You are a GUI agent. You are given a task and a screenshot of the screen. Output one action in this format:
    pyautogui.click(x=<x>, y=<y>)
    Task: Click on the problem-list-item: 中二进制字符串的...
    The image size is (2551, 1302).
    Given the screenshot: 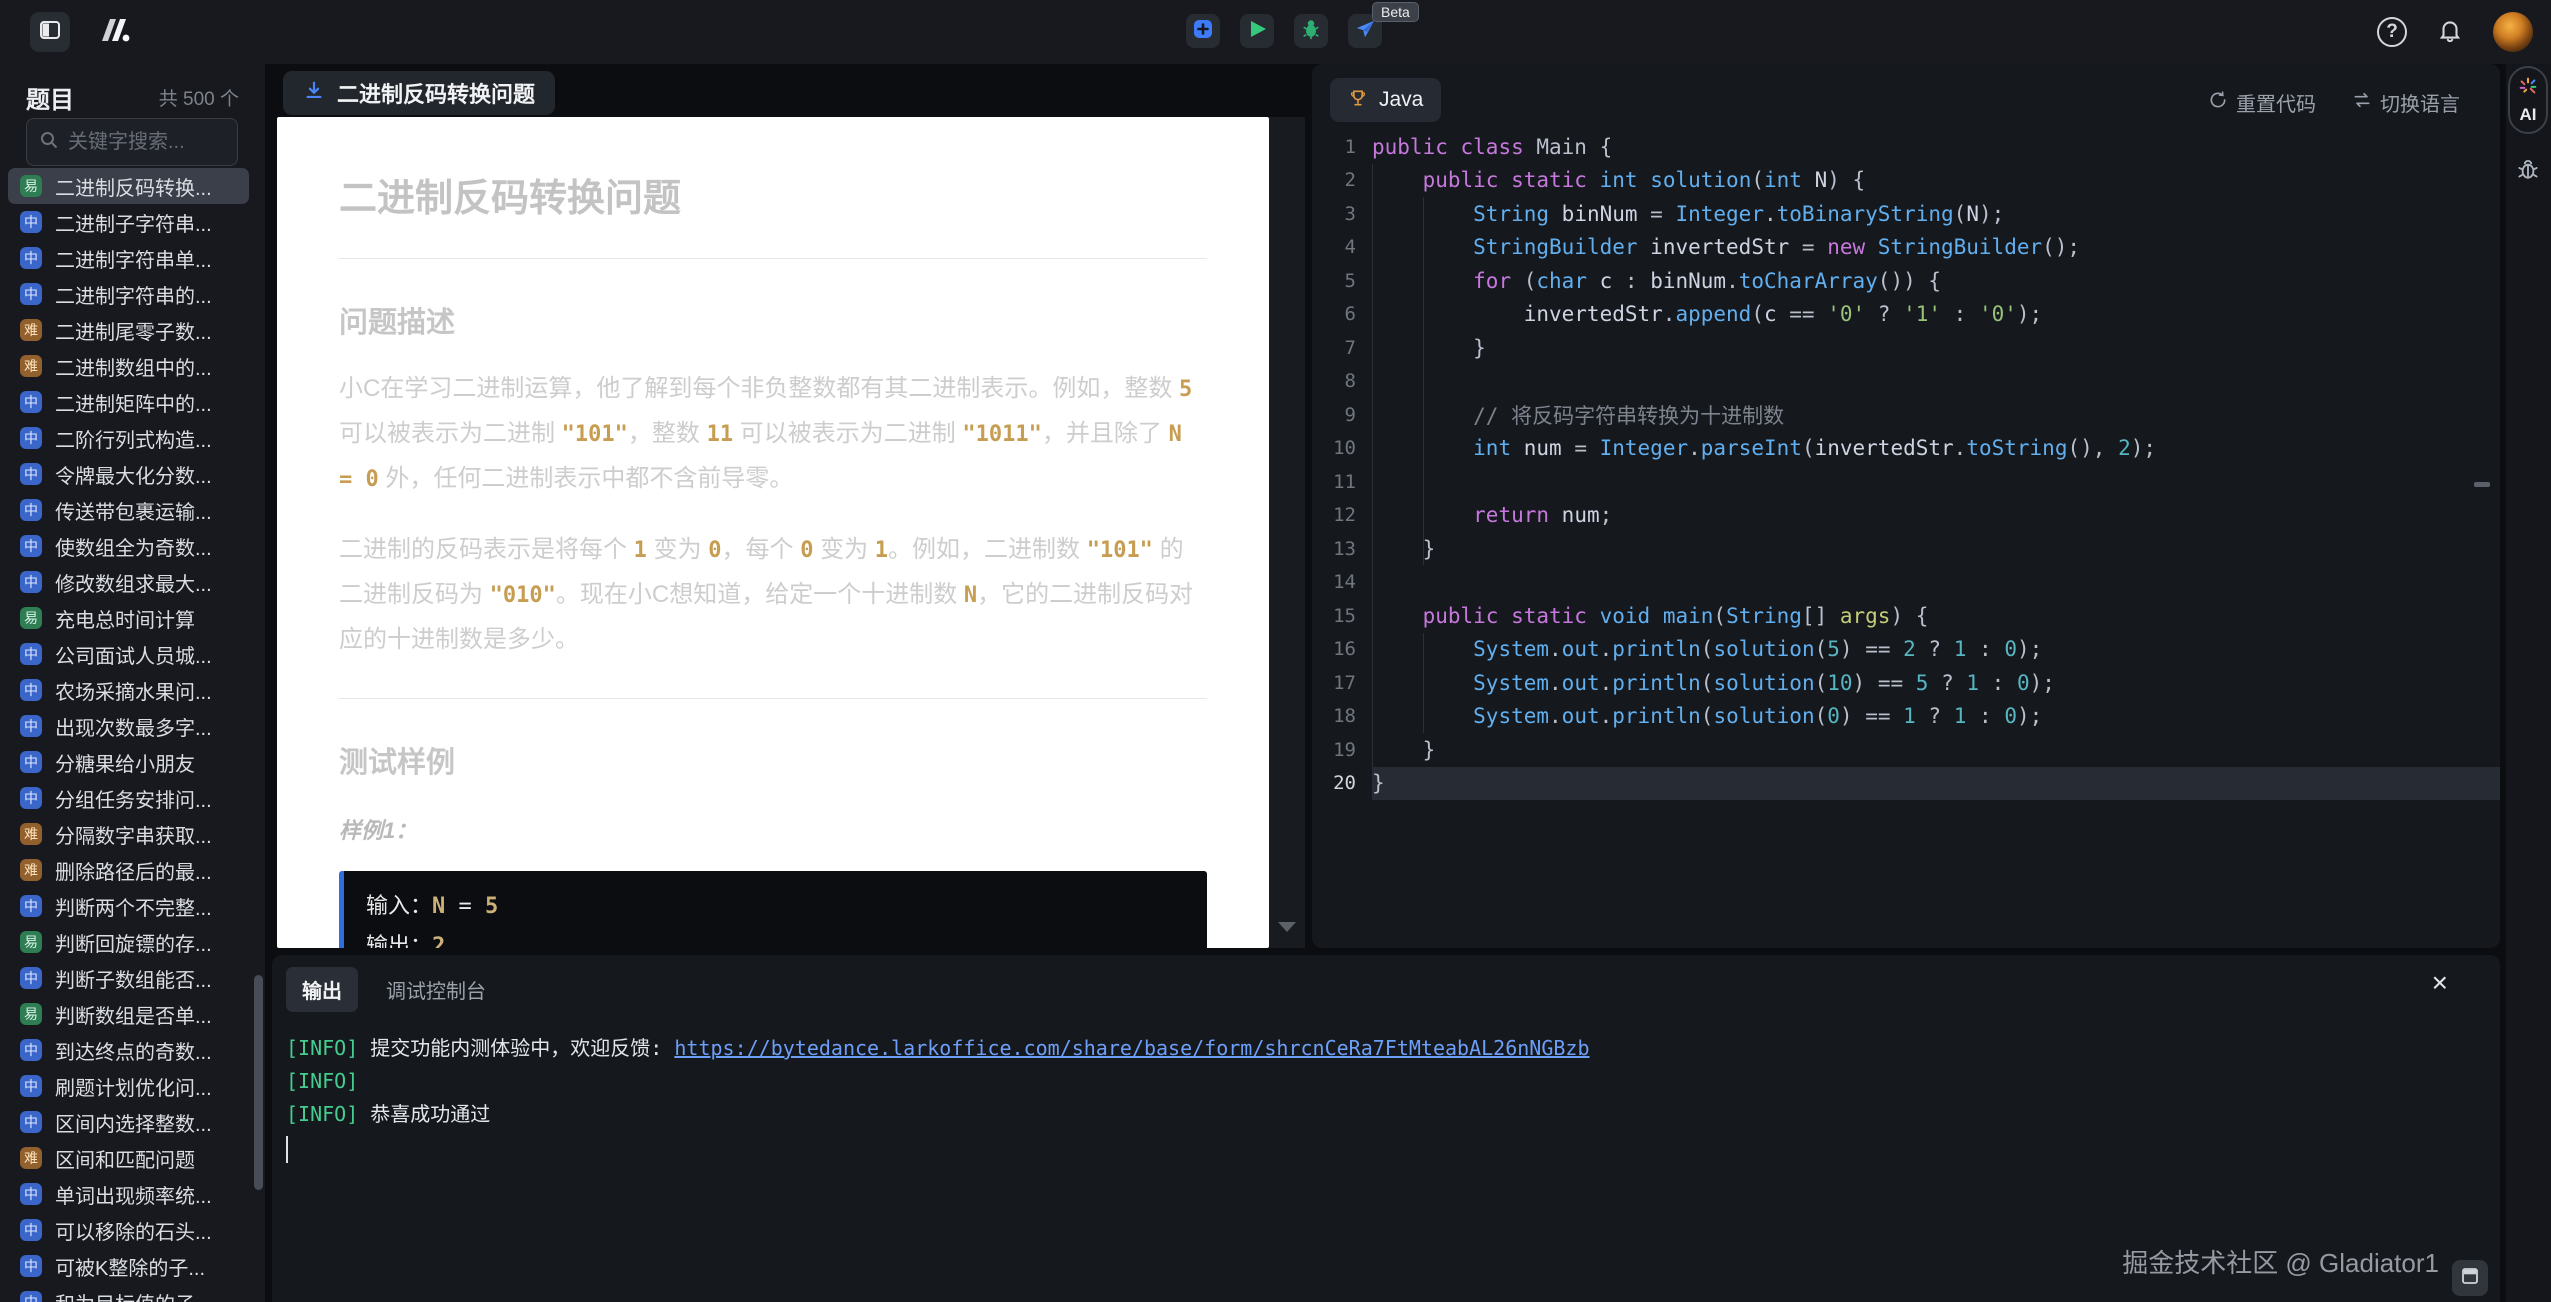 What is the action you would take?
    pyautogui.click(x=128, y=294)
    